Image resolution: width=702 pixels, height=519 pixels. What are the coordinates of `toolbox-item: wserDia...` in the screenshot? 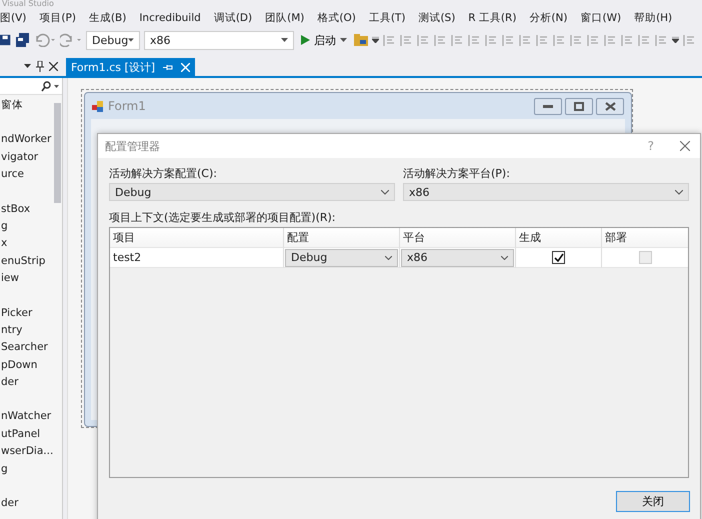 It's located at (27, 452).